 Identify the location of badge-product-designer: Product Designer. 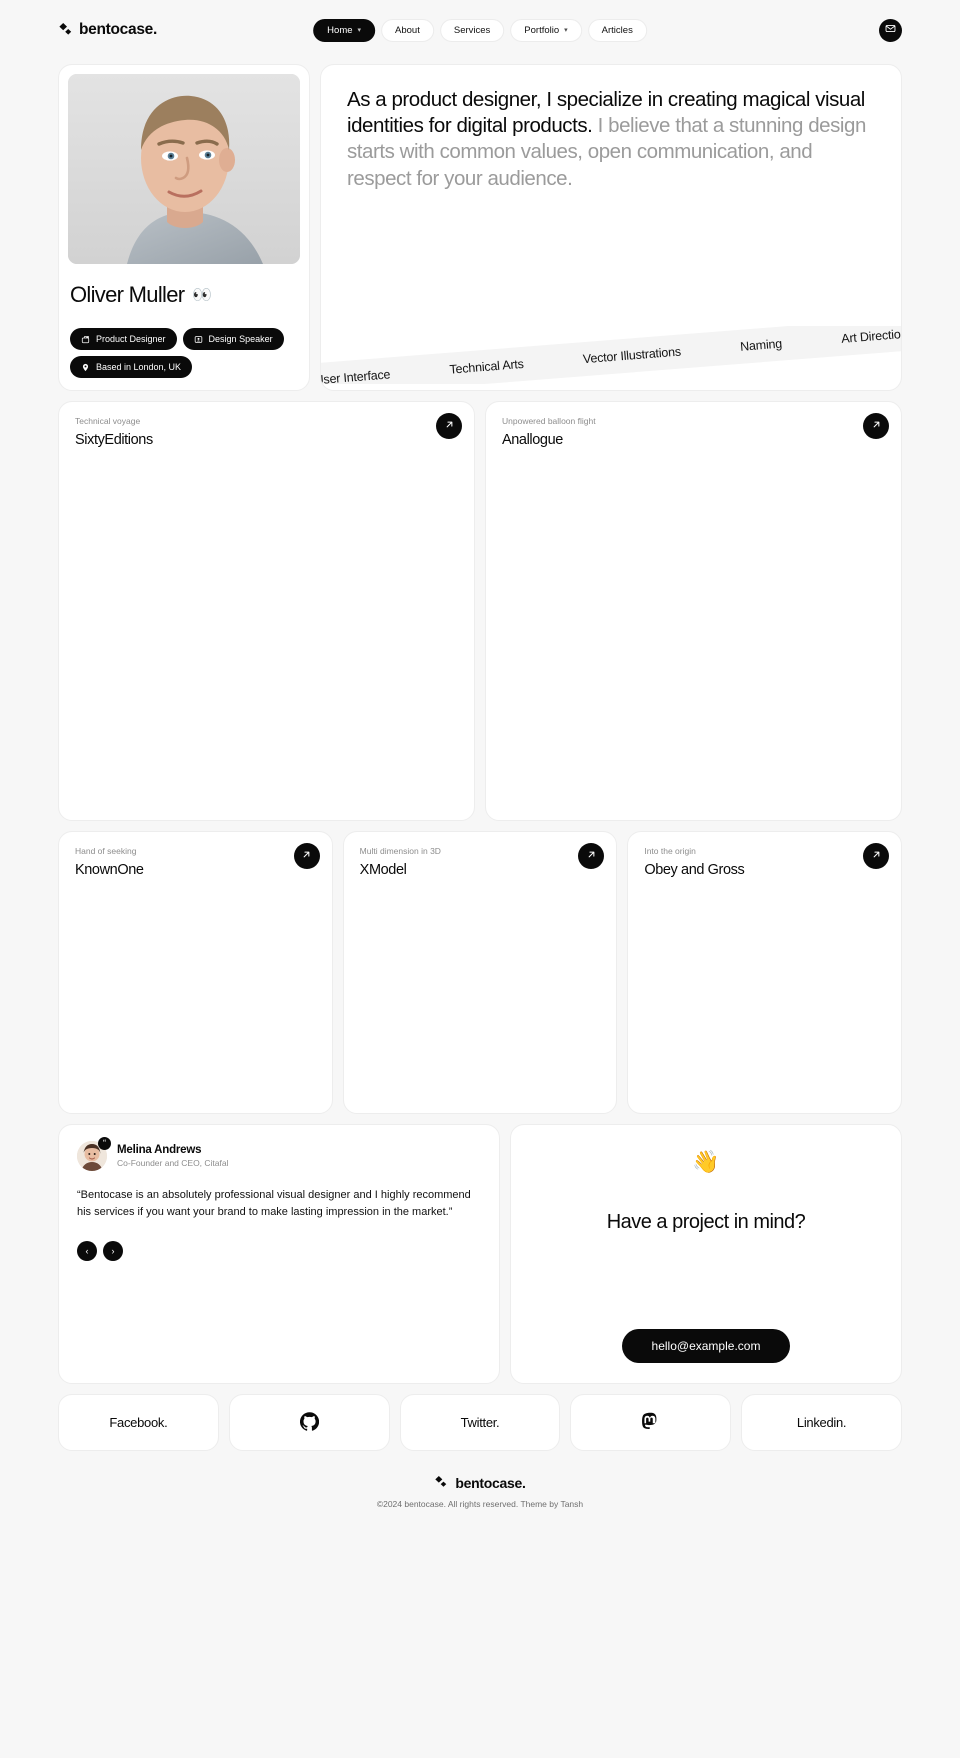
(123, 339).